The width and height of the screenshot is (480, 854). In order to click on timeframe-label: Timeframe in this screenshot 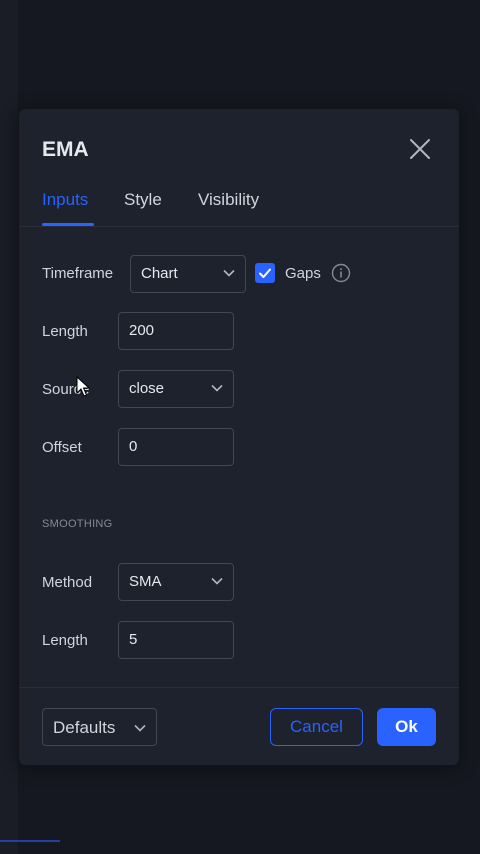, I will do `click(78, 273)`.